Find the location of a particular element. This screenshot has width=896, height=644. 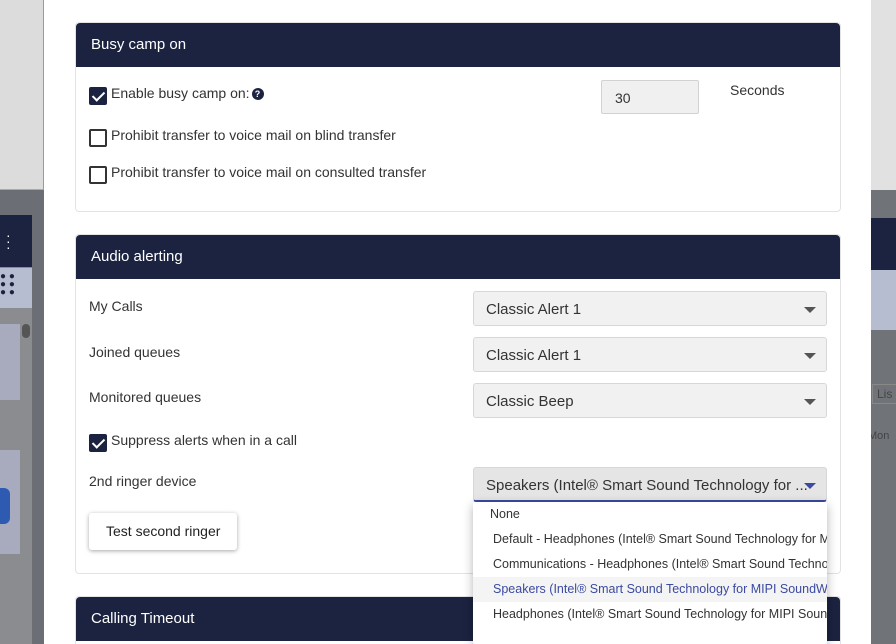

joined-queues-label: Joined queues is located at coordinates (135, 352).